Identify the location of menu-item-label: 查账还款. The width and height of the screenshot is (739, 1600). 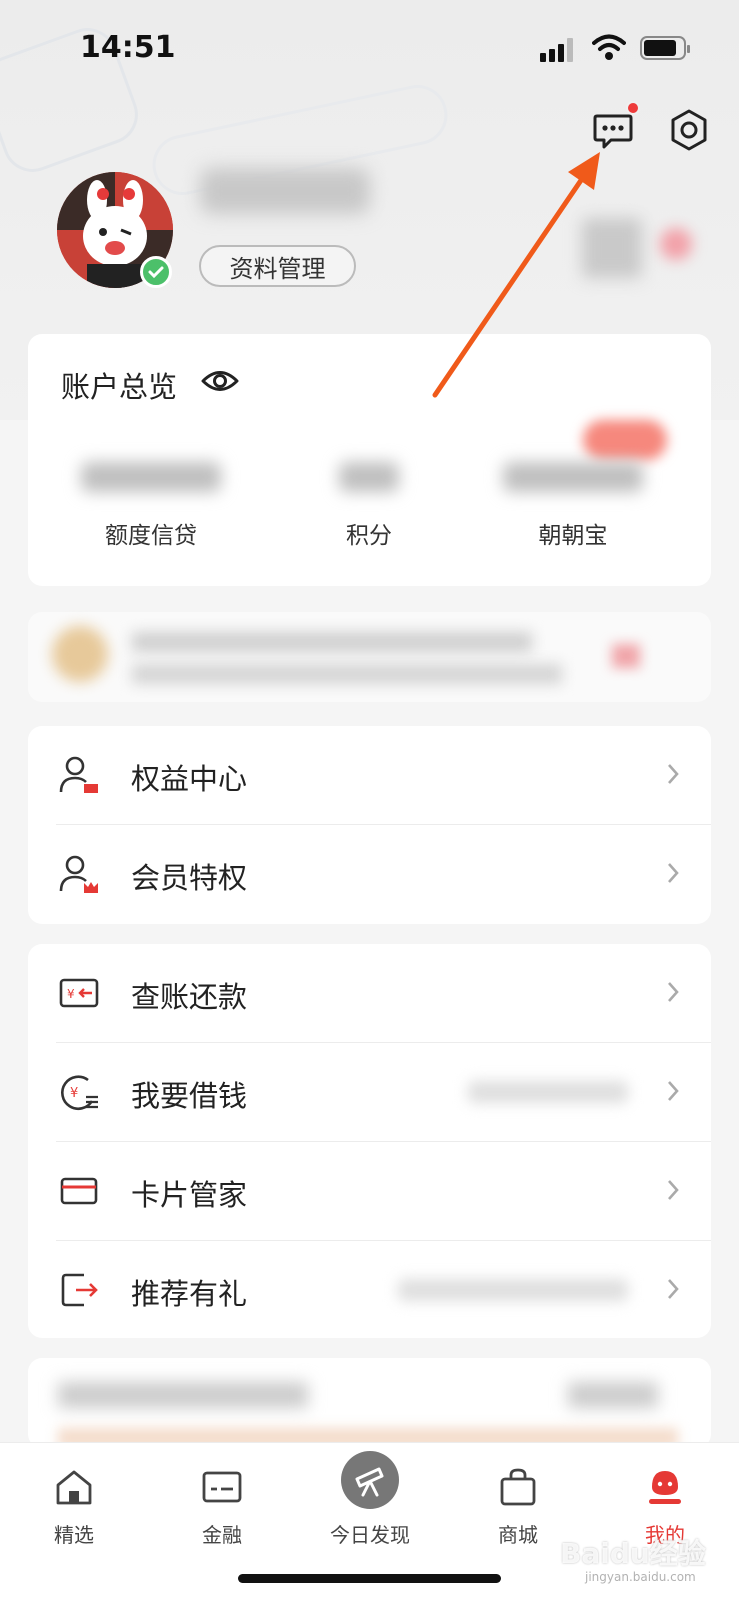
(189, 997).